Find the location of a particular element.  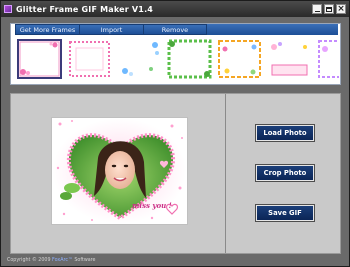

window-controls: × is located at coordinates (329, 9).